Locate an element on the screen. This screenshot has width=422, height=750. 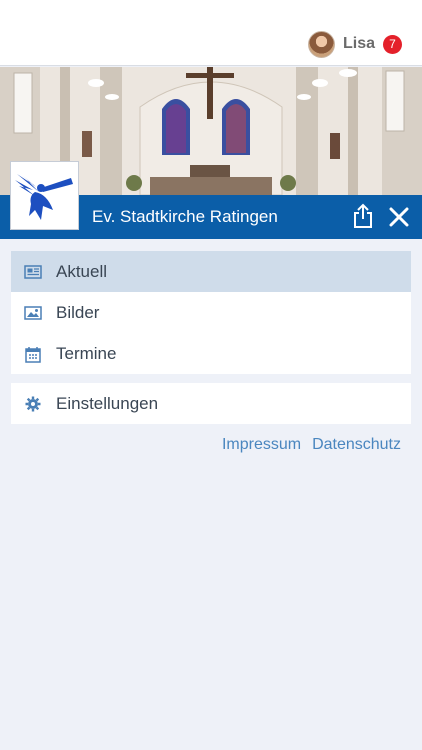
share-icon is located at coordinates (363, 215).